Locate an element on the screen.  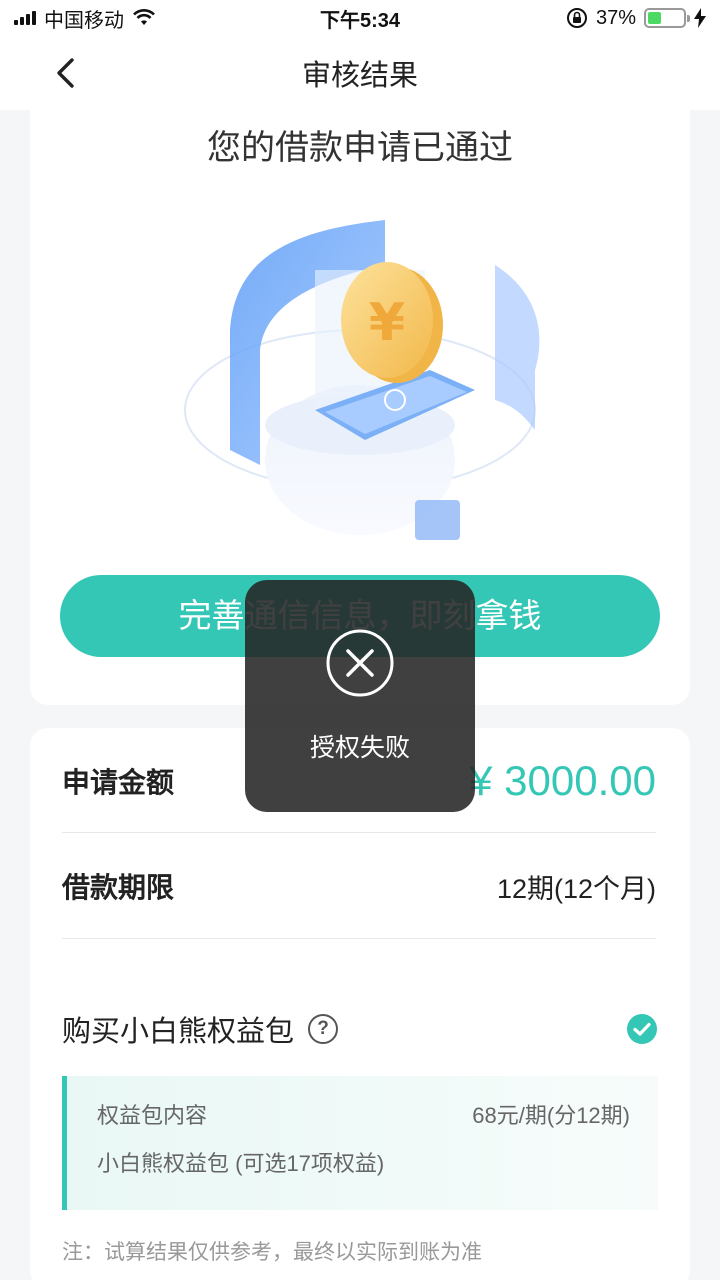
package-label: 购买小白熊权益包 is located at coordinates (178, 1032).